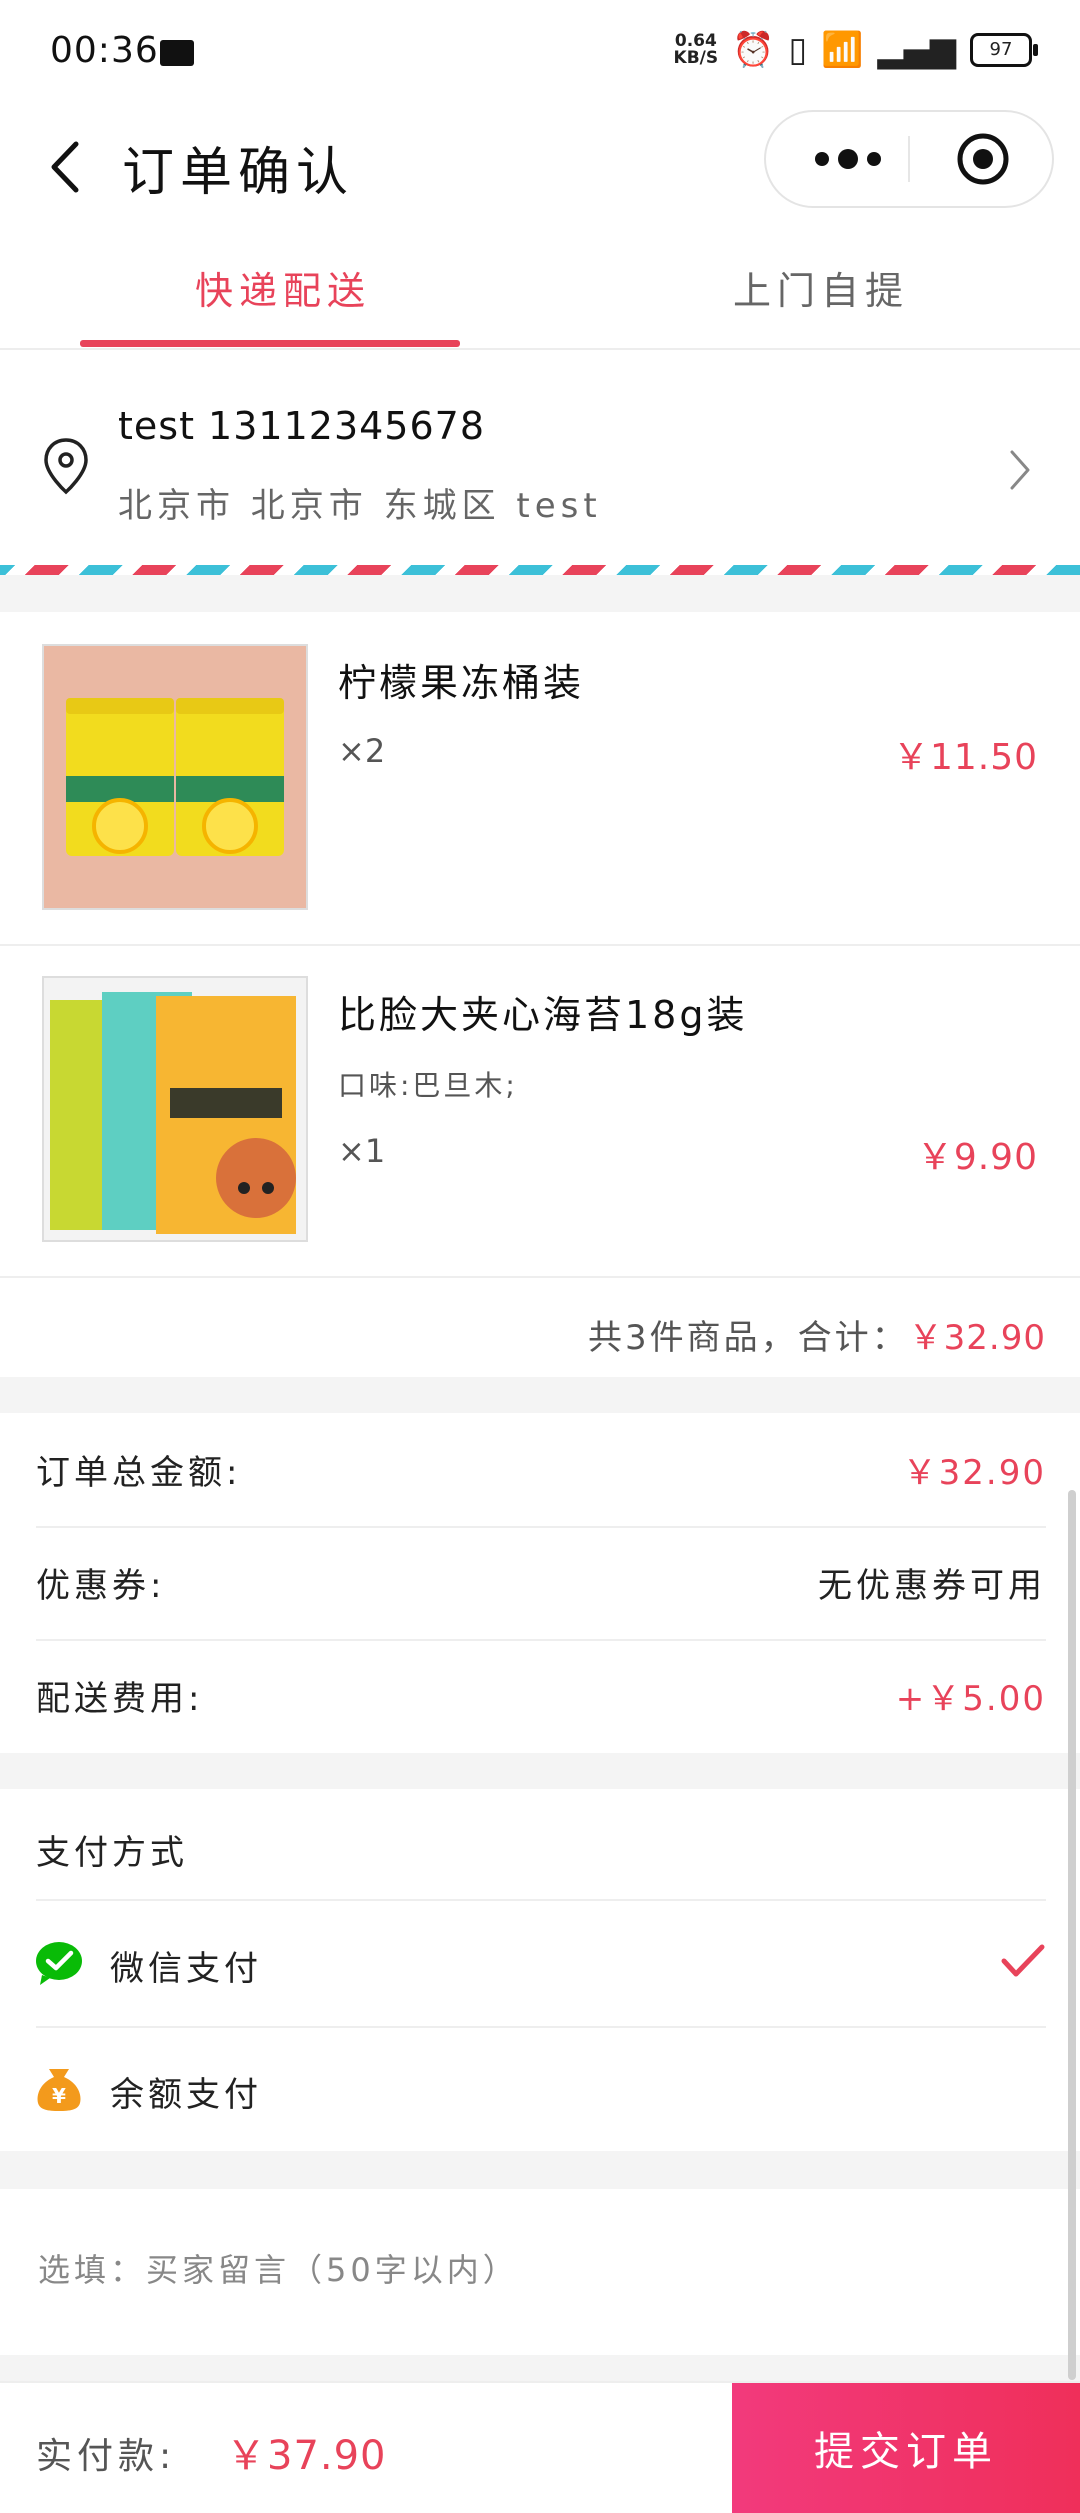 The width and height of the screenshot is (1080, 2513). Describe the element at coordinates (540, 1964) in the screenshot. I see `payment-option-wechat: 微信支付` at that location.